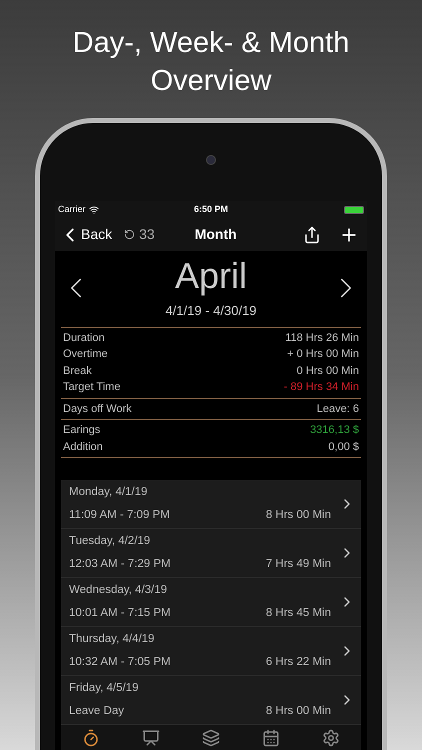  I want to click on headline: Overview, so click(211, 81).